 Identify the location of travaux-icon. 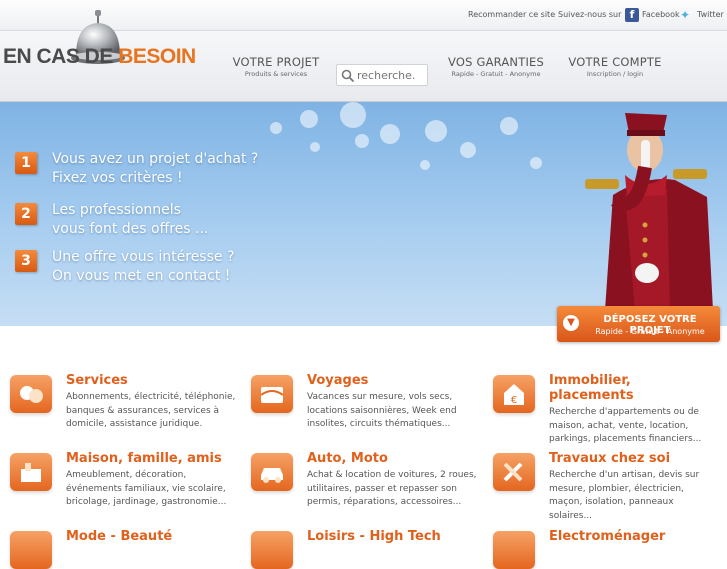
(514, 472).